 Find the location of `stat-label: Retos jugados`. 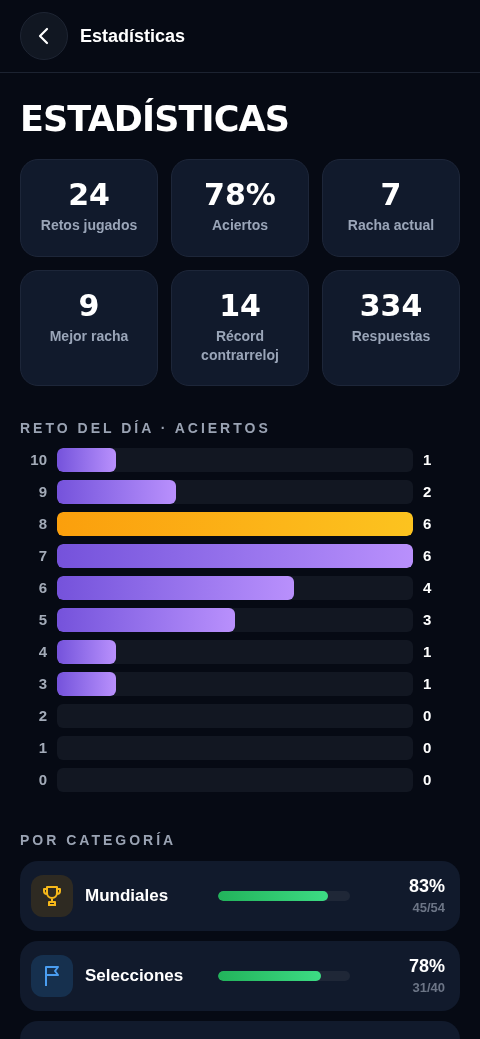

stat-label: Retos jugados is located at coordinates (89, 225).